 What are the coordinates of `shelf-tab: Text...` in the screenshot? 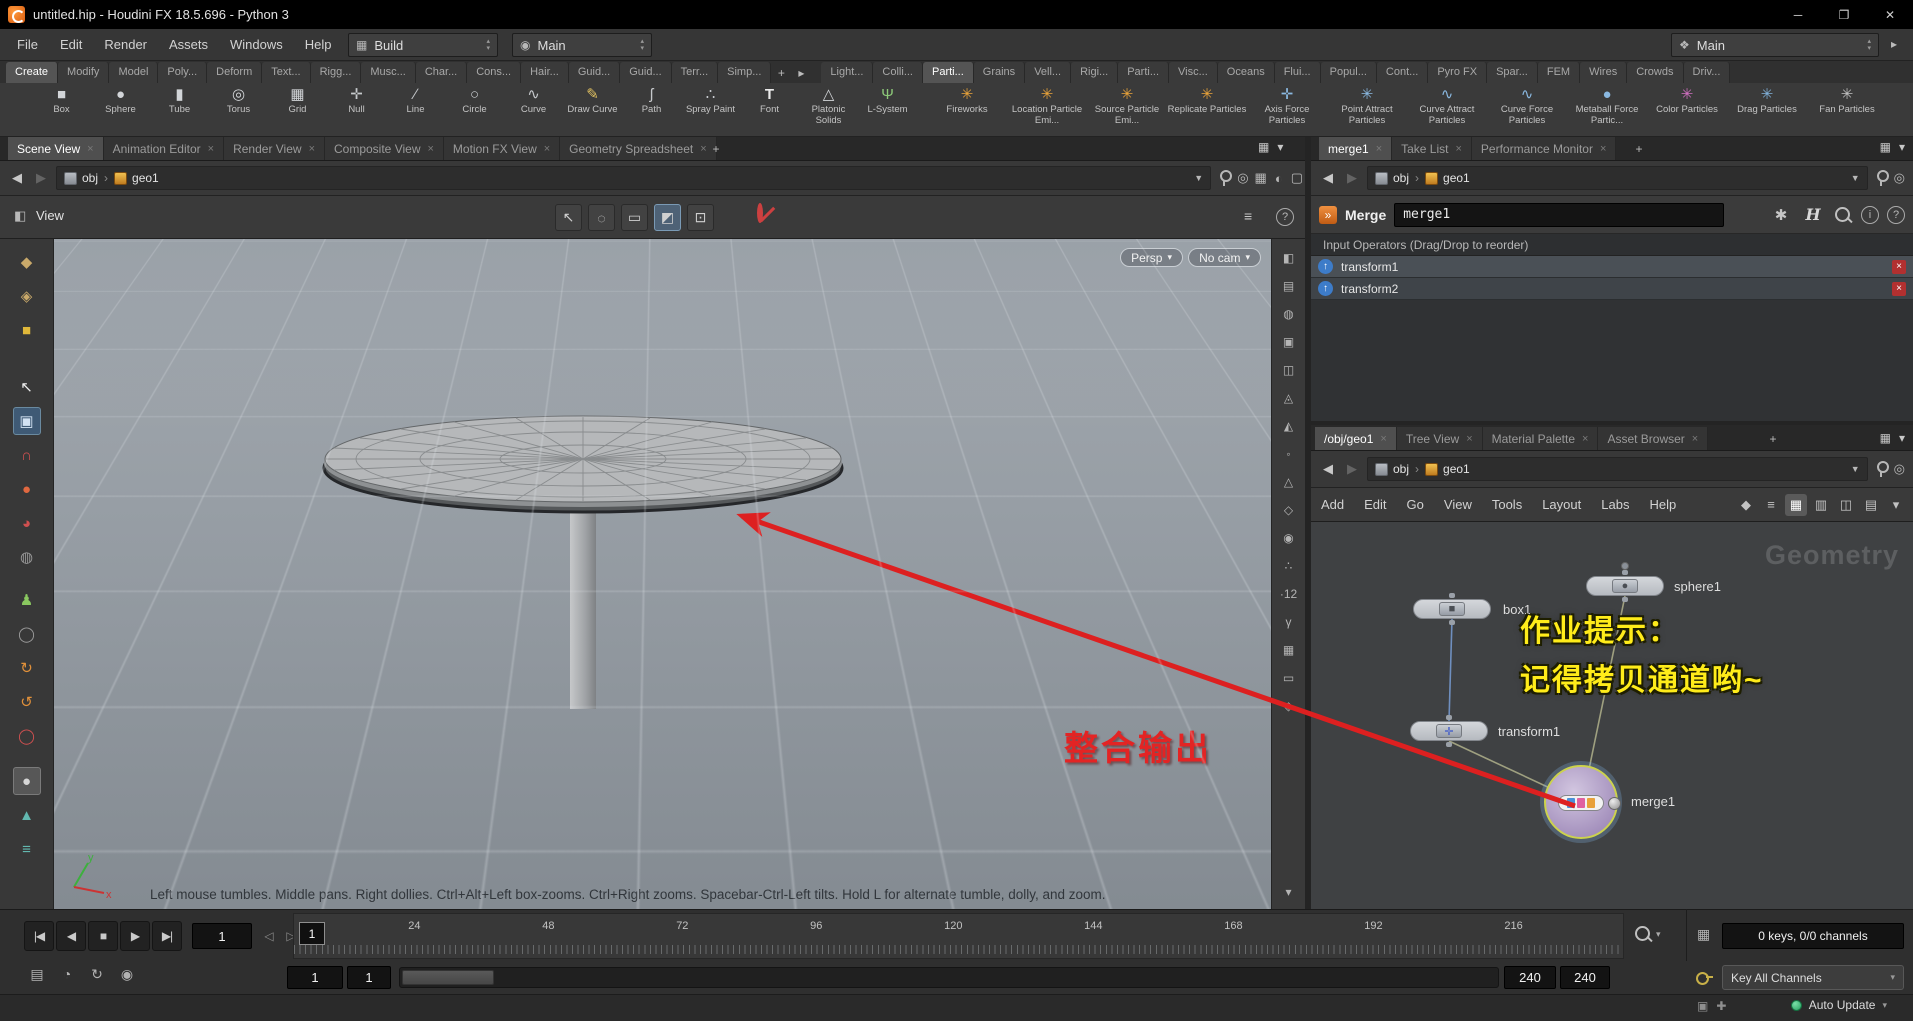 It's located at (286, 72).